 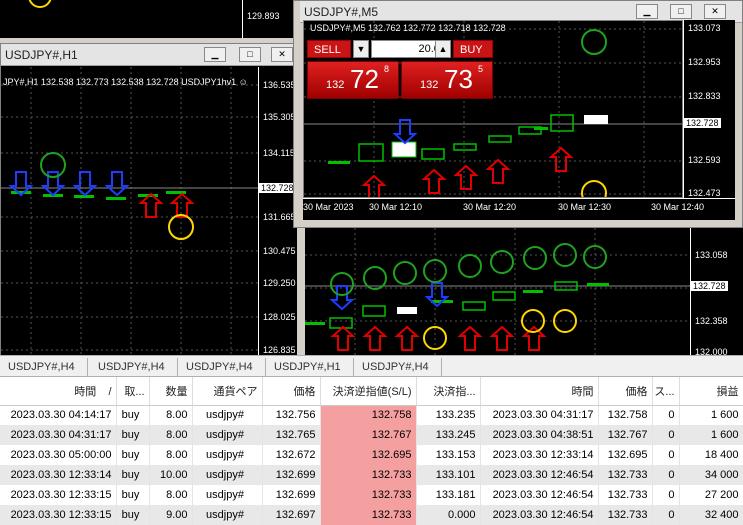 I want to click on table-cell: 133.245, so click(x=448, y=435).